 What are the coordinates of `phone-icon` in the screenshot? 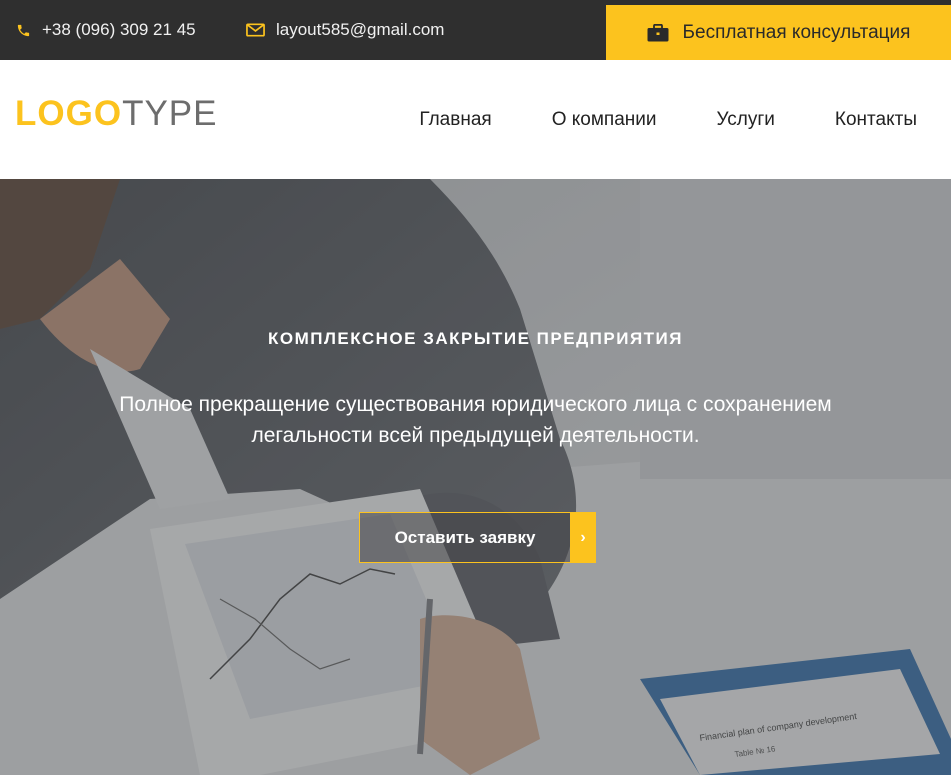 It's located at (23, 30).